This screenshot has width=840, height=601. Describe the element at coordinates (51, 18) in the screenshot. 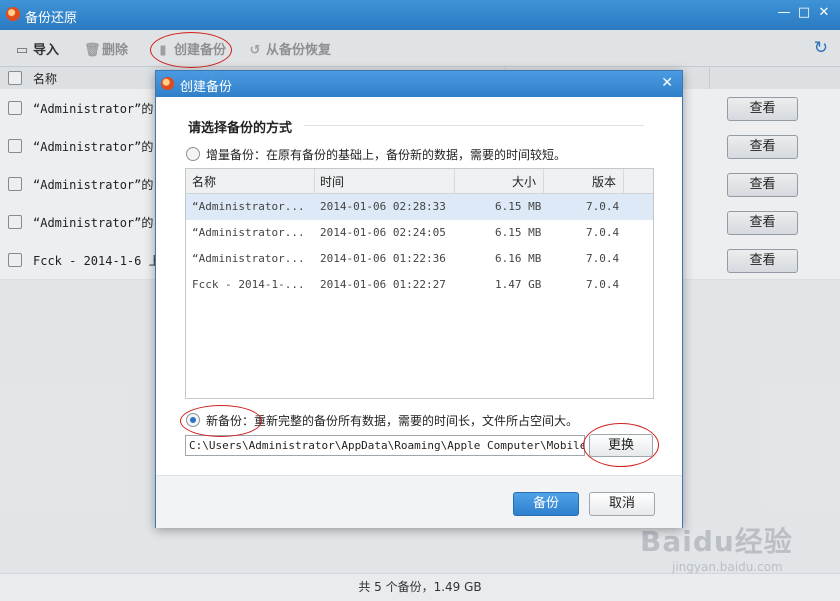

I see `window-title: 备份还原` at that location.